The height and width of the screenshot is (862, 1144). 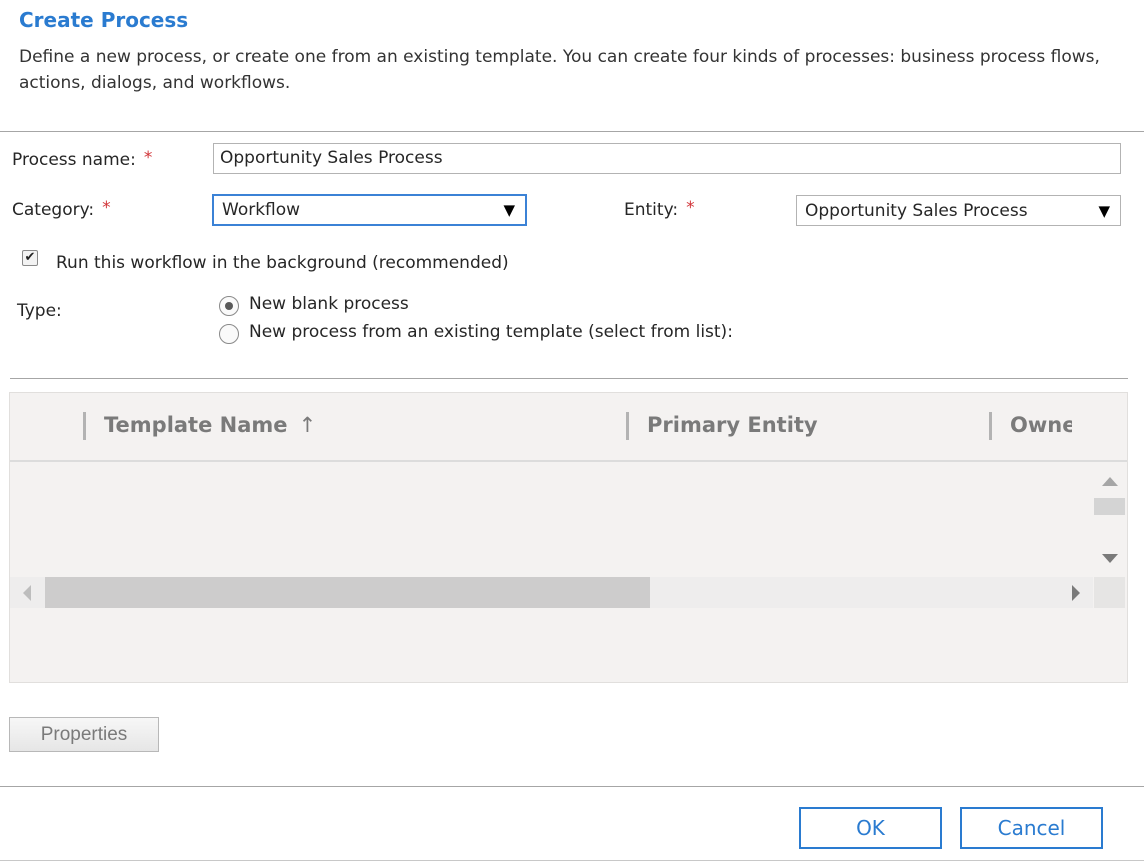 I want to click on cancel-button: Cancel, so click(x=1031, y=828).